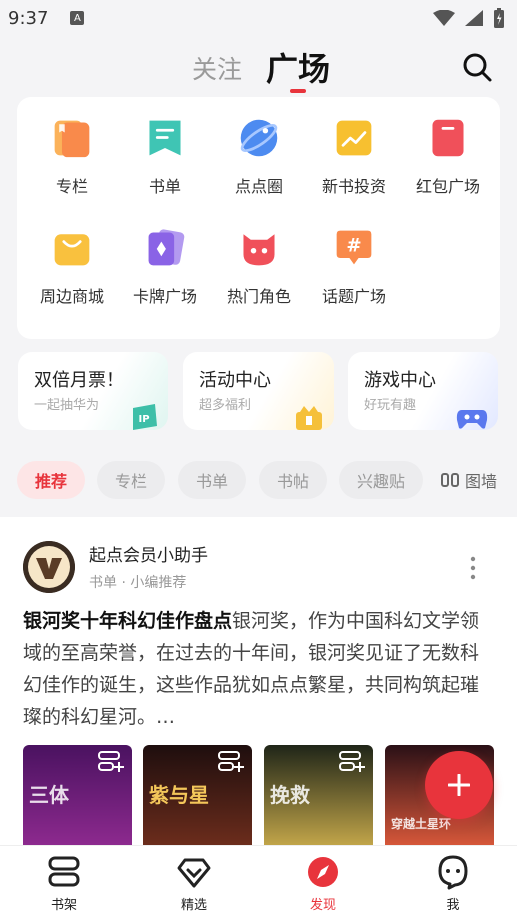 Image resolution: width=517 pixels, height=920 pixels. Describe the element at coordinates (49, 567) in the screenshot. I see `avatar` at that location.